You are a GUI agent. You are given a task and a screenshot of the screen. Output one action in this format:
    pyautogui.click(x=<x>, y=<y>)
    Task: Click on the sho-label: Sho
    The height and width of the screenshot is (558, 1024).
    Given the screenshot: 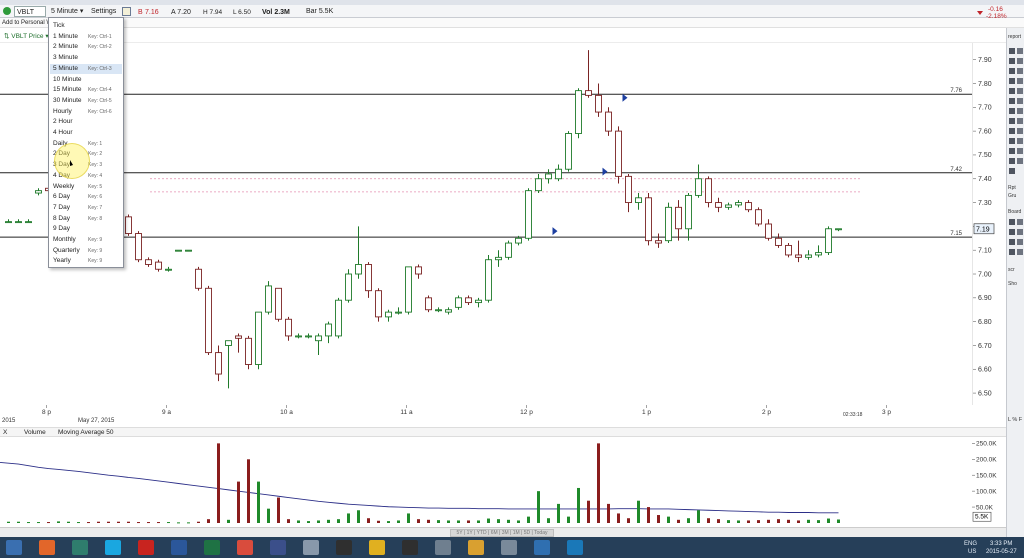 What is the action you would take?
    pyautogui.click(x=1016, y=284)
    